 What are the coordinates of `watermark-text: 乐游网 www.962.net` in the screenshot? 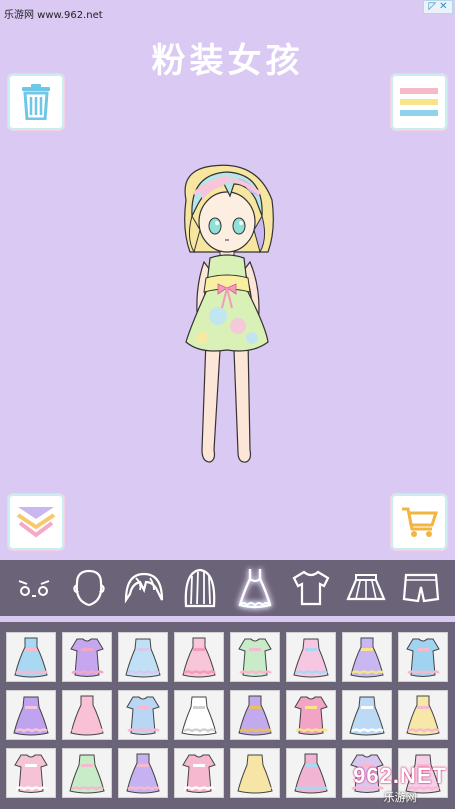 It's located at (53, 15).